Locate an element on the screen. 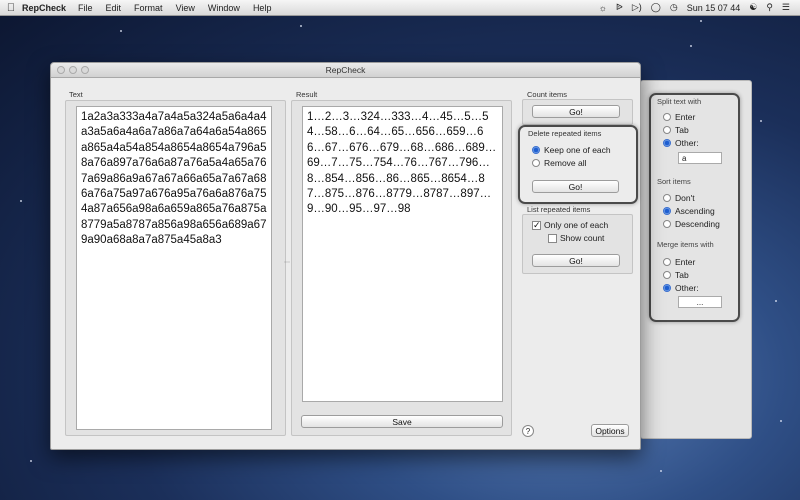 This screenshot has height=500, width=800. menu-app-name: RepCheck is located at coordinates (44, 8).